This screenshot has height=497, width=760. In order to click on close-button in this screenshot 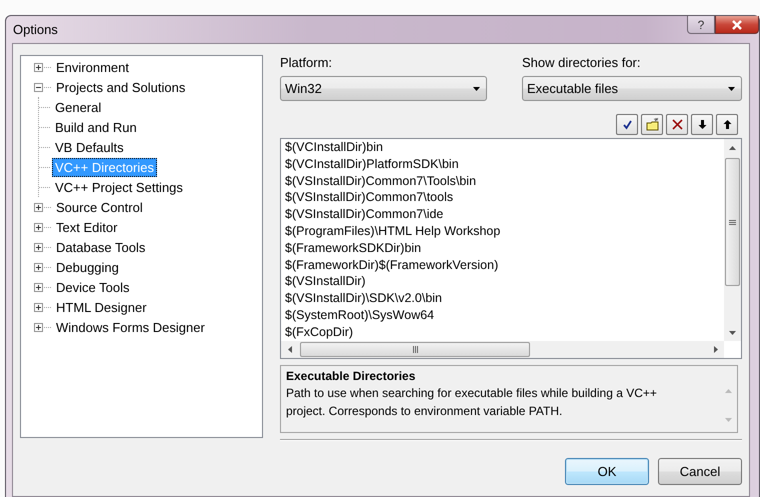, I will do `click(737, 25)`.